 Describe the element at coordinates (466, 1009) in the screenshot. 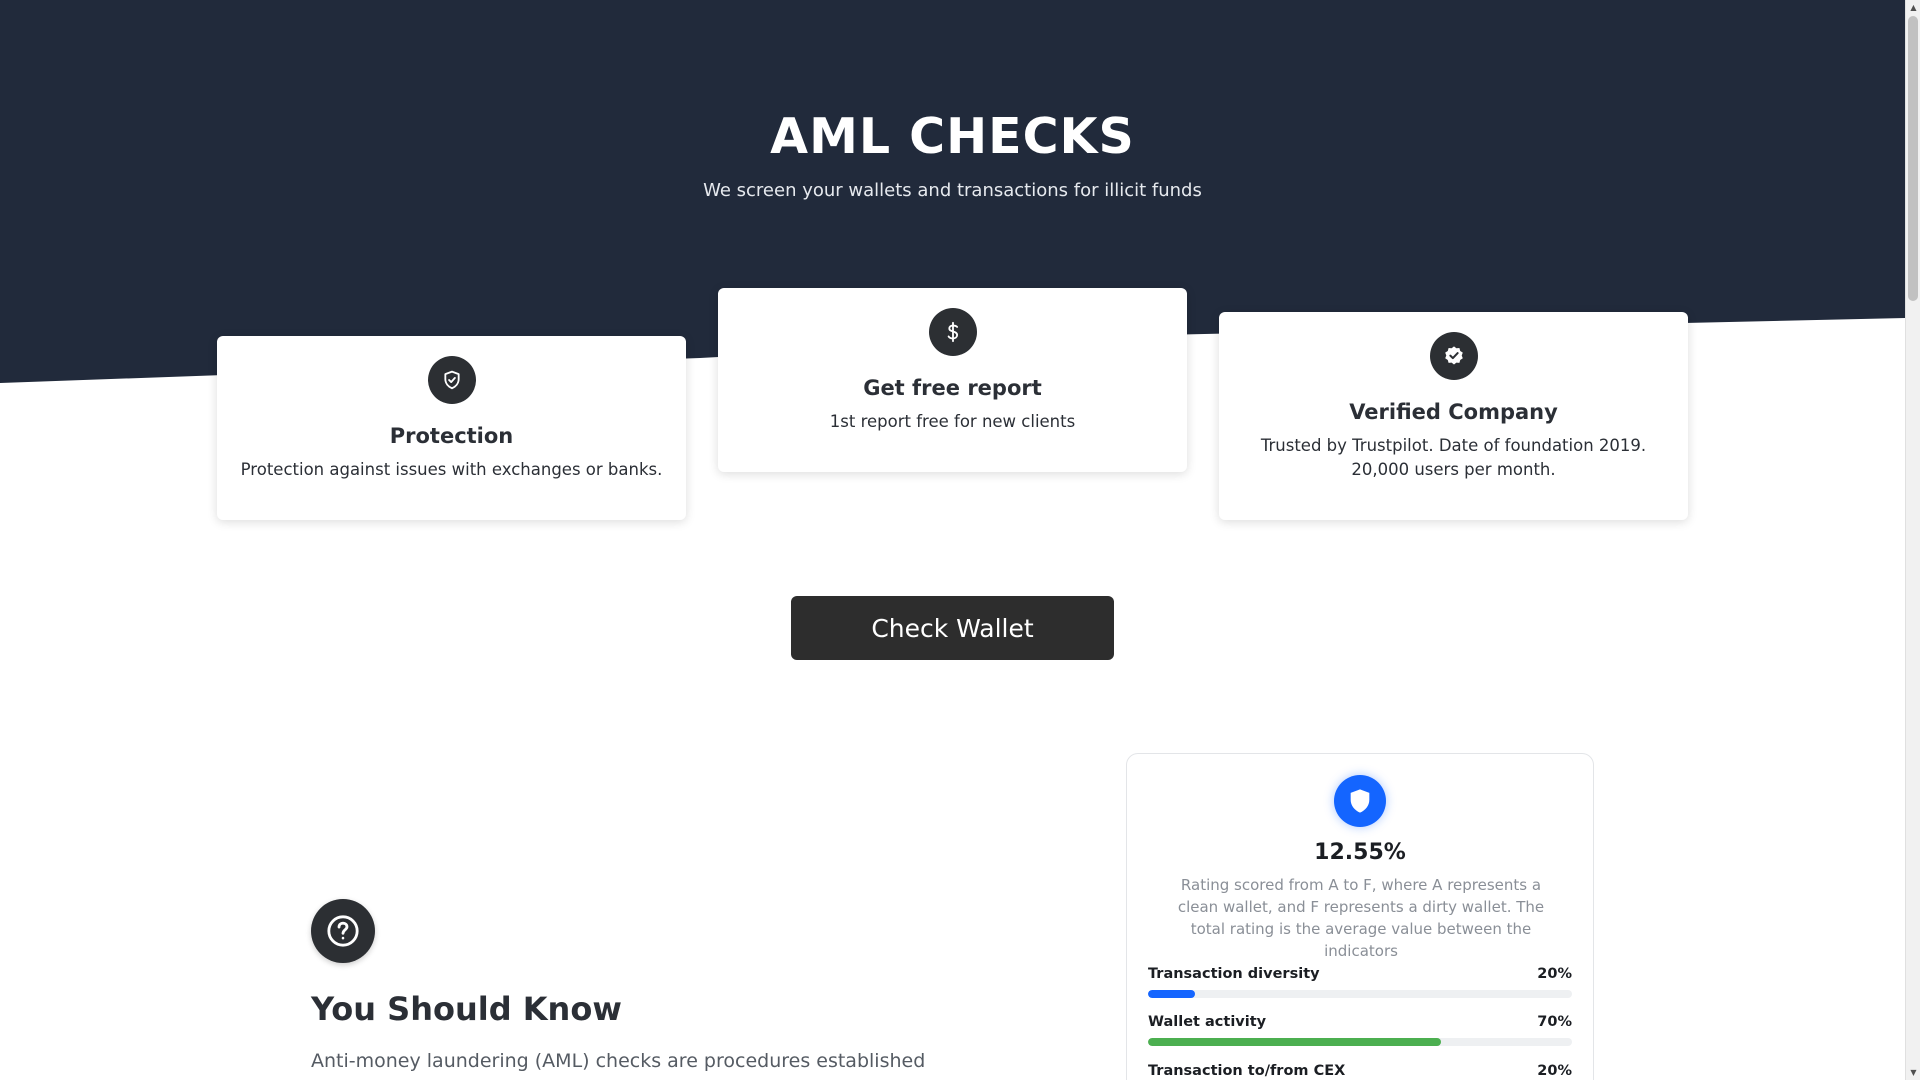

I see `know-title: You Should Know` at that location.